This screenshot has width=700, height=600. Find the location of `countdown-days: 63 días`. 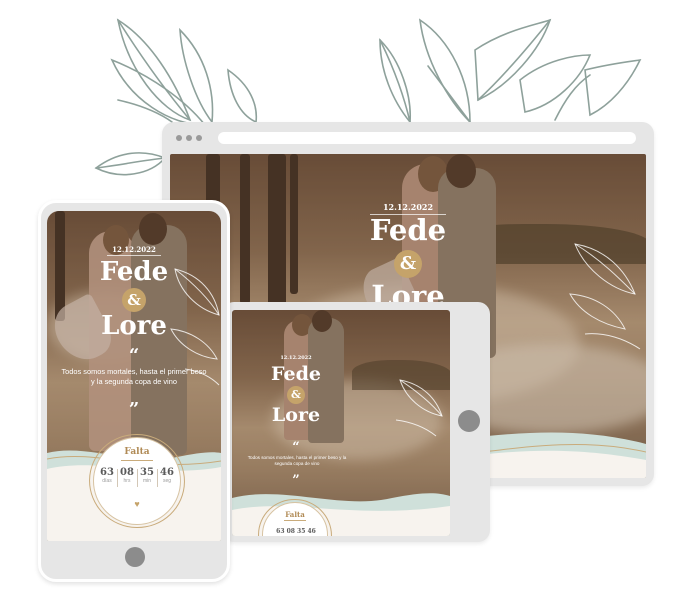

countdown-days: 63 días is located at coordinates (107, 475).